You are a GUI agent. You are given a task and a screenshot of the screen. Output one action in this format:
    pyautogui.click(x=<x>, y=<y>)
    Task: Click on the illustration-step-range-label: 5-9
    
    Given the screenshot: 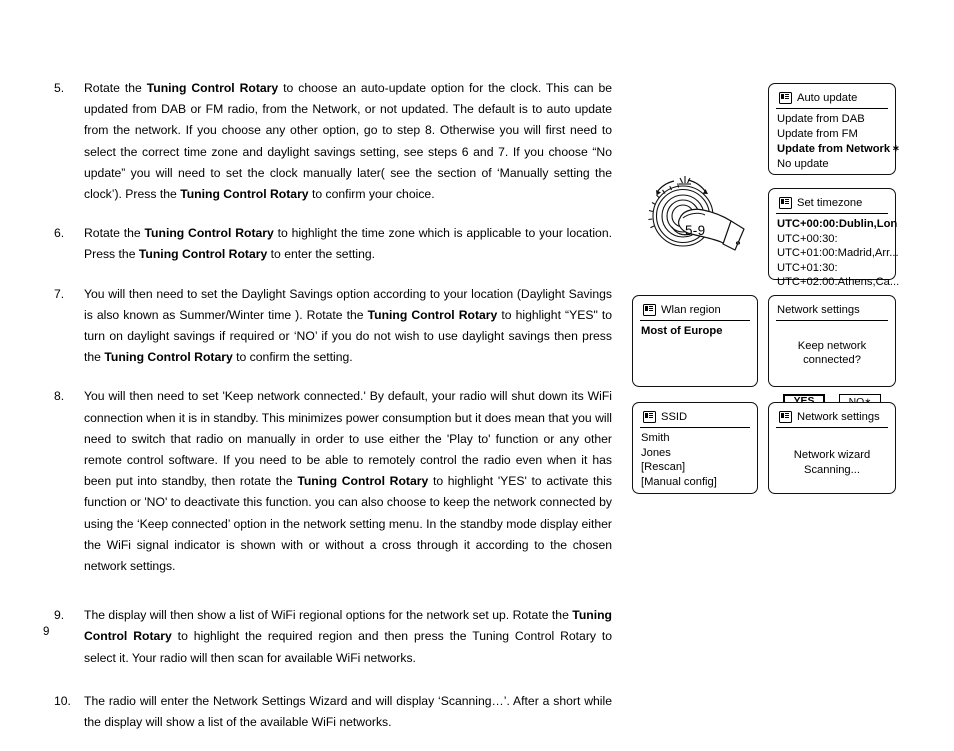 What is the action you would take?
    pyautogui.click(x=695, y=230)
    